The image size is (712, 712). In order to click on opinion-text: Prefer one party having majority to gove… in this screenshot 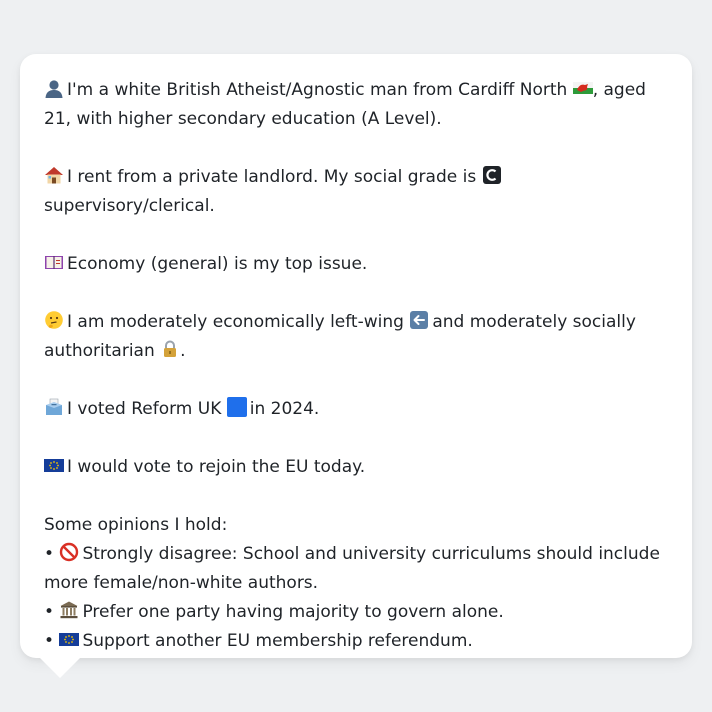, I will do `click(293, 612)`.